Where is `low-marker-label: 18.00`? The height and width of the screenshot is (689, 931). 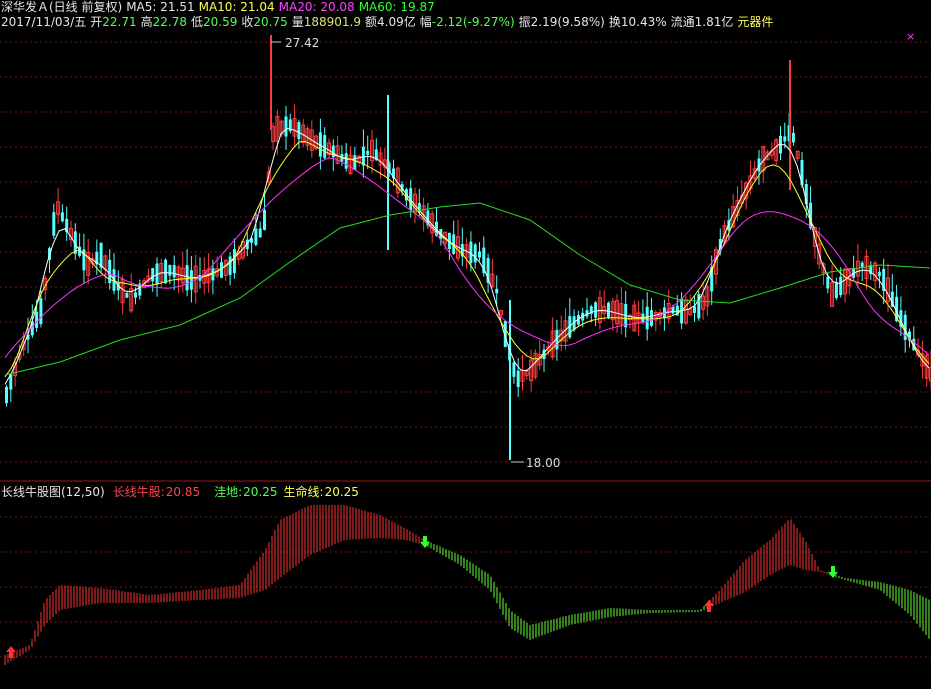
low-marker-label: 18.00 is located at coordinates (543, 463).